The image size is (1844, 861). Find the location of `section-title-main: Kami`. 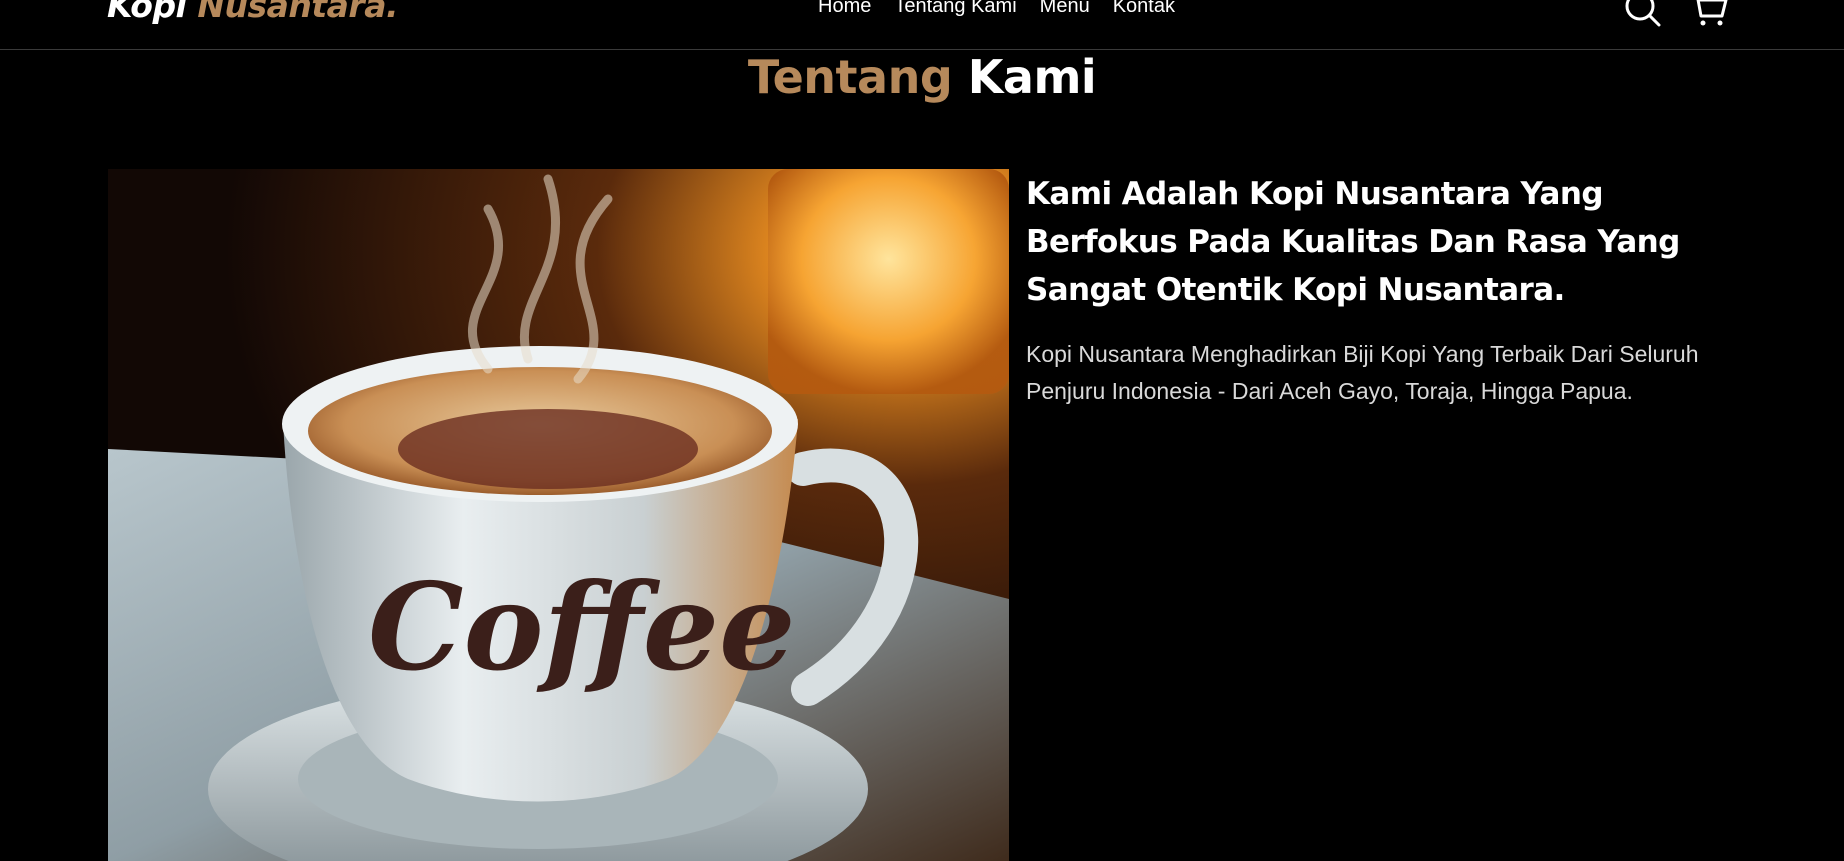

section-title-main: Kami is located at coordinates (1032, 77).